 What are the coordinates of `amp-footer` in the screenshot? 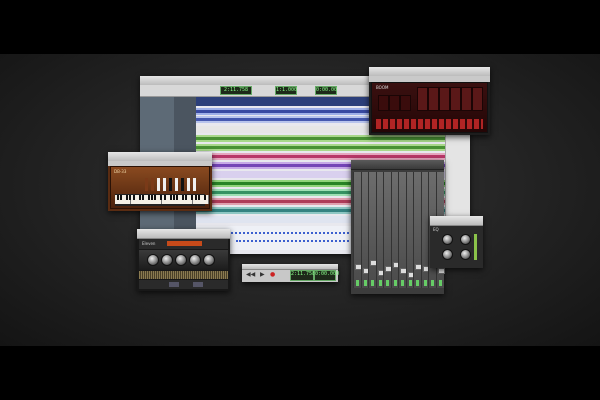 It's located at (183, 284).